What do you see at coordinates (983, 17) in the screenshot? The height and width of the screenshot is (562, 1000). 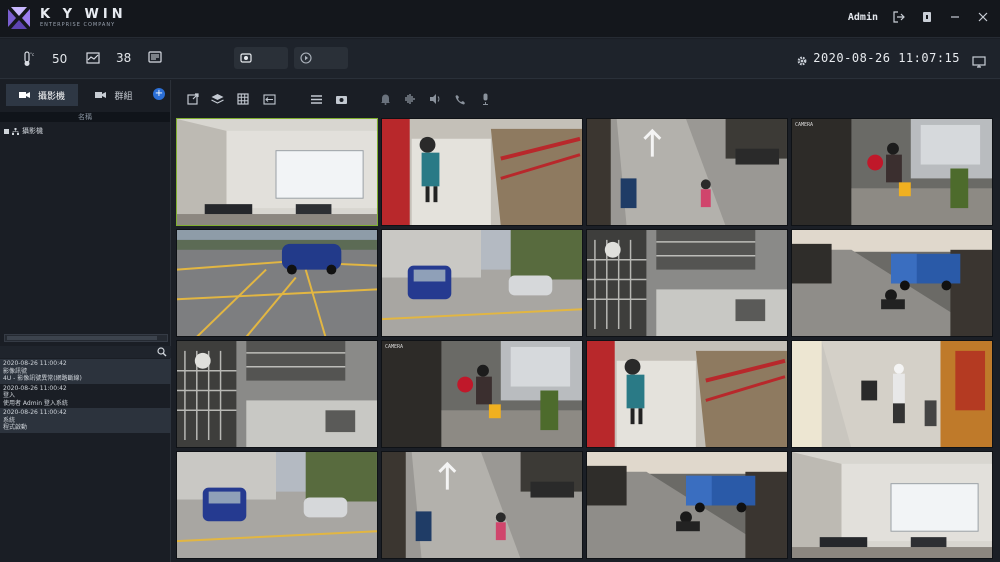 I see `close-icon` at bounding box center [983, 17].